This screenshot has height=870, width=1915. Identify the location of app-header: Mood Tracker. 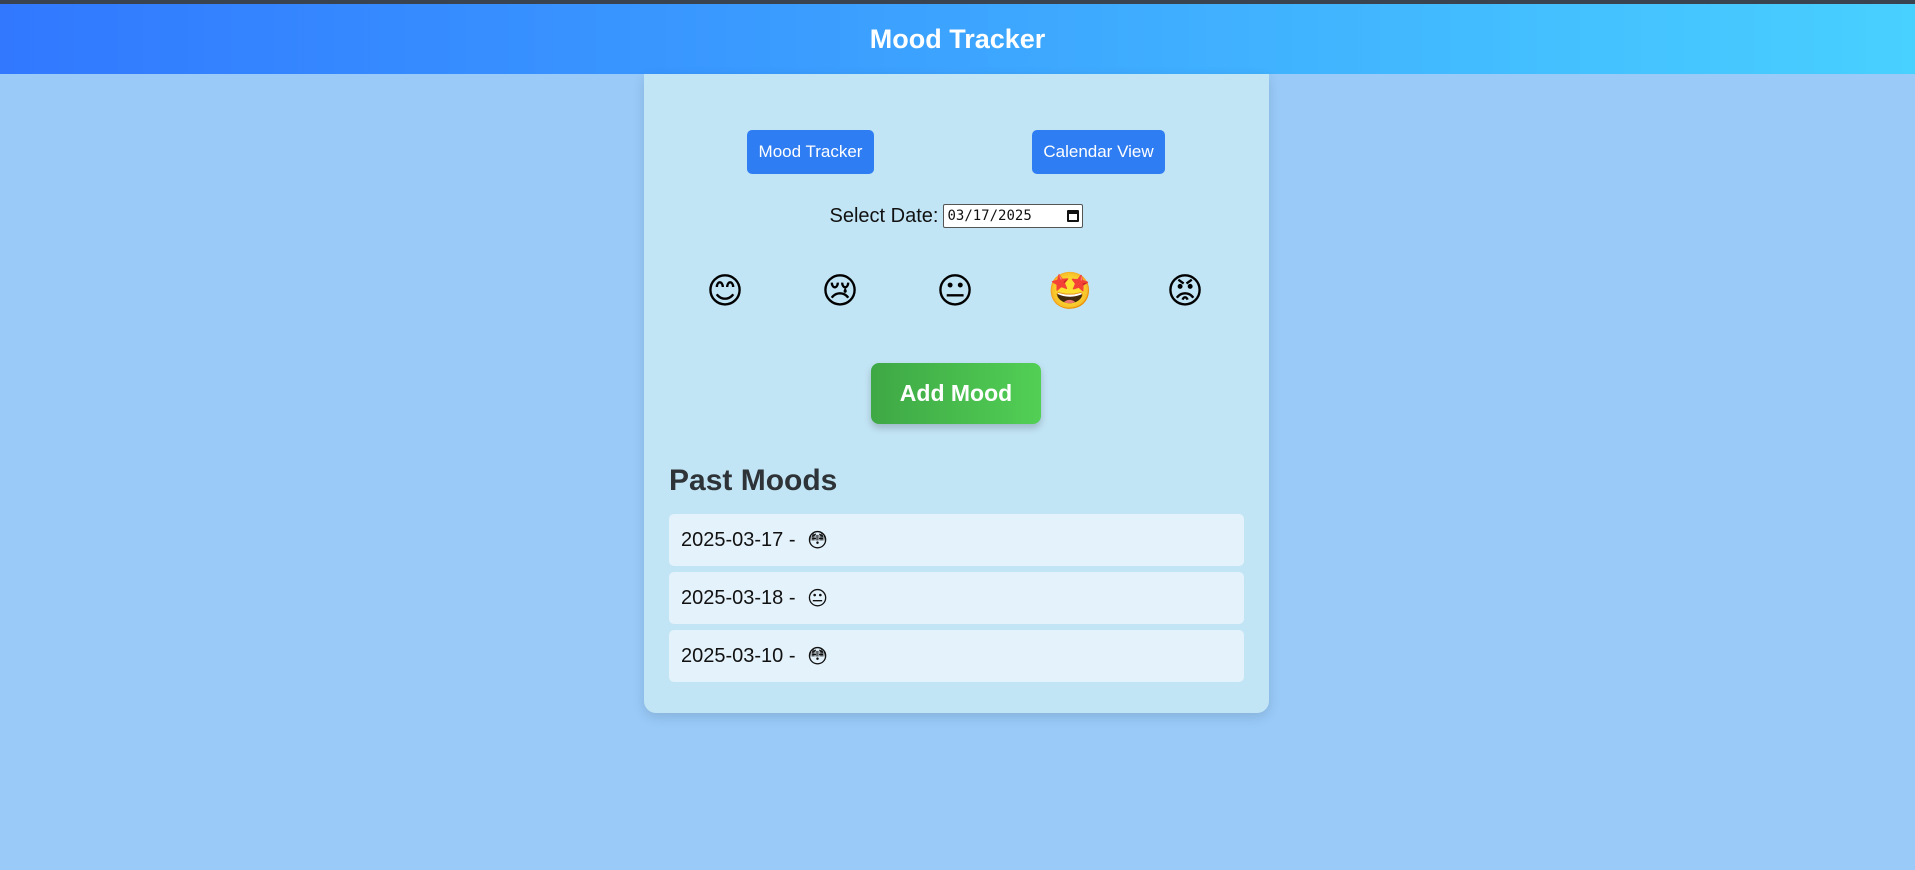
(957, 39).